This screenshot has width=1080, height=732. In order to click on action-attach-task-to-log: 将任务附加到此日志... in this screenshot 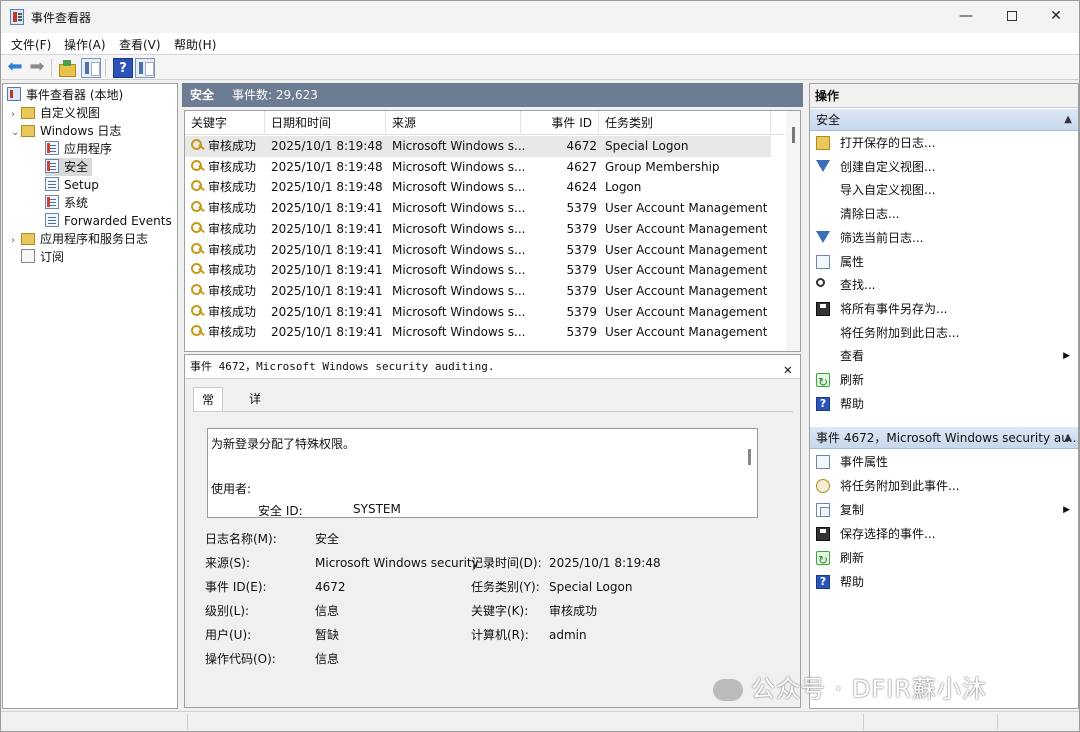, I will do `click(944, 333)`.